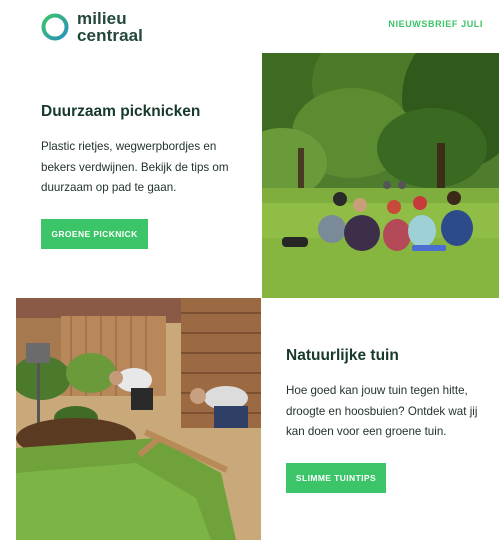 This screenshot has width=499, height=540. Describe the element at coordinates (55, 27) in the screenshot. I see `logo-ring-icon` at that location.